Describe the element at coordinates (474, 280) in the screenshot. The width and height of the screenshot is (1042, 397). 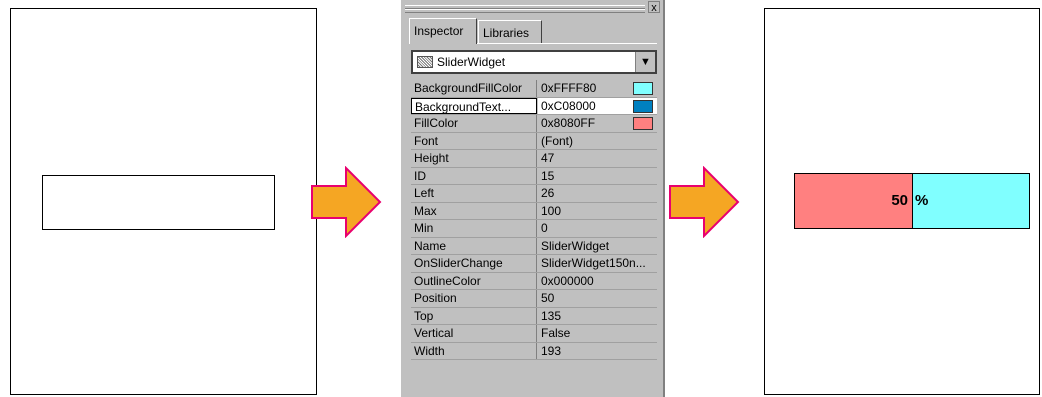
I see `property-name: OutlineColor` at that location.